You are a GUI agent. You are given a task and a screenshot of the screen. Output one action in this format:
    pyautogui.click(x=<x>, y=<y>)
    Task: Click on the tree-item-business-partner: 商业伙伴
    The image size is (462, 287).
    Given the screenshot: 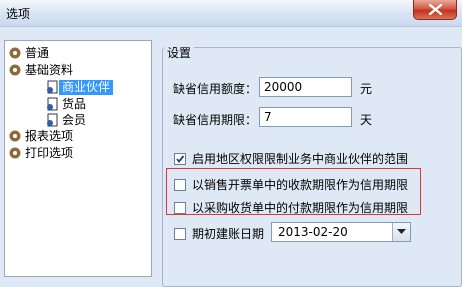 What is the action you would take?
    pyautogui.click(x=79, y=87)
    